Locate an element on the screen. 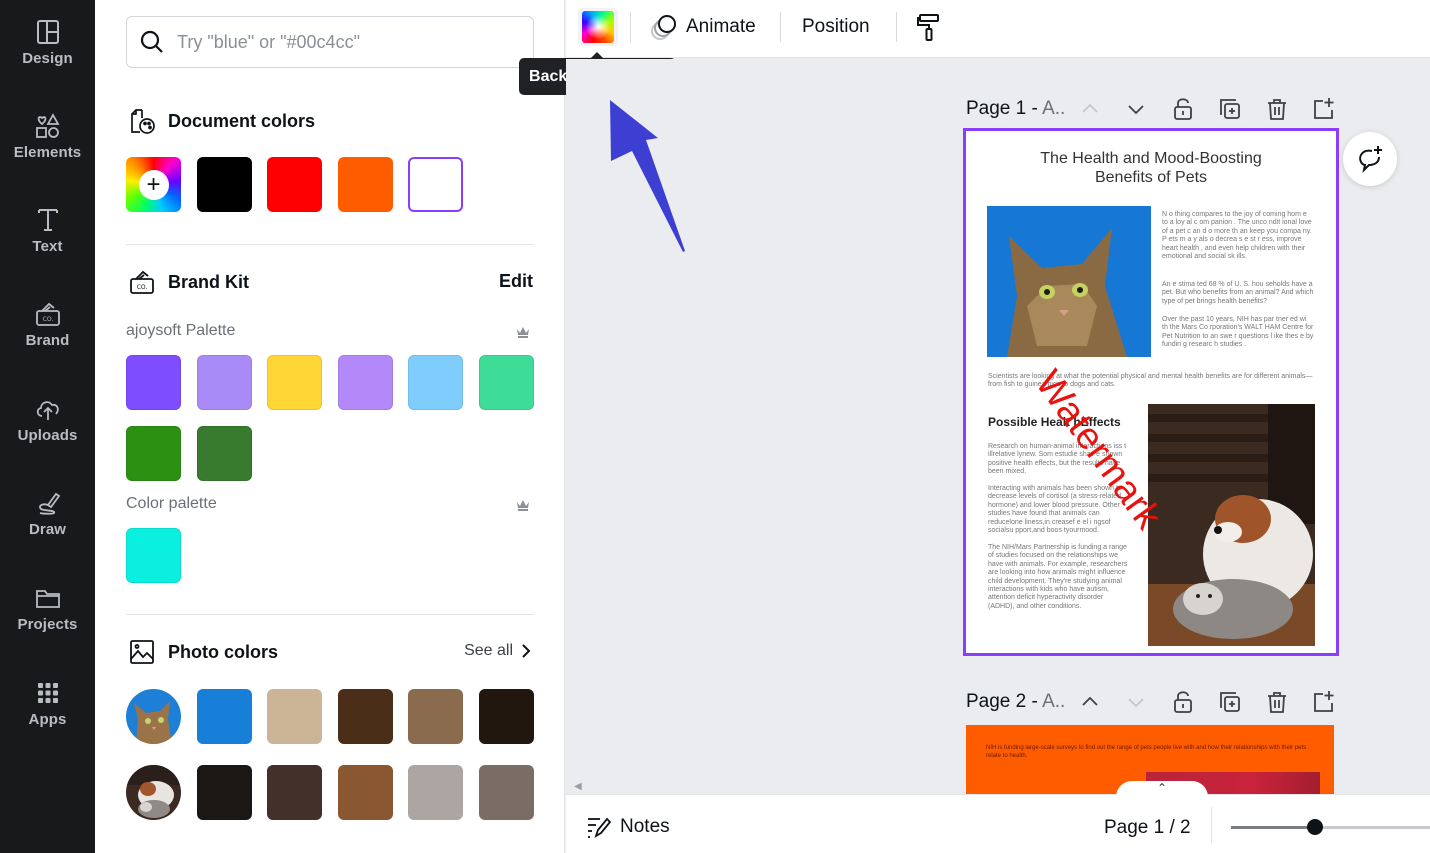  search-icon is located at coordinates (151, 41).